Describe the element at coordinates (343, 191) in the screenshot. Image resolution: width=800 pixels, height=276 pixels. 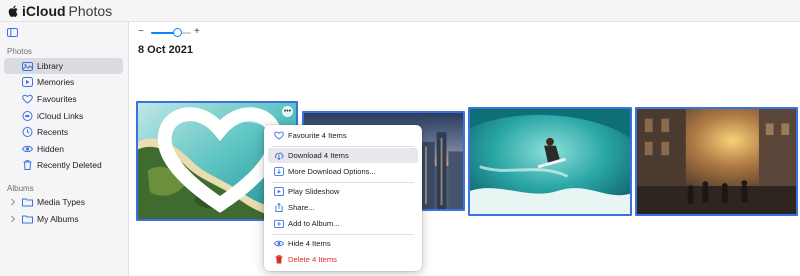
I see `menu-item-play-slideshow: Play Slideshow` at that location.